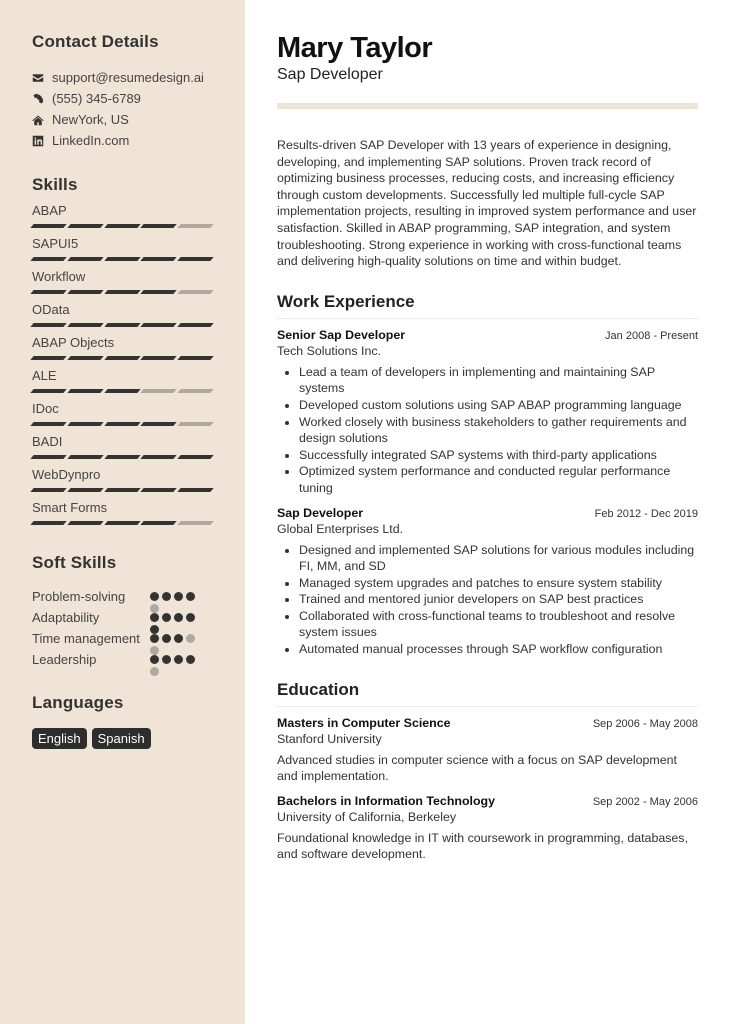  I want to click on skill-name: ALE, so click(44, 375).